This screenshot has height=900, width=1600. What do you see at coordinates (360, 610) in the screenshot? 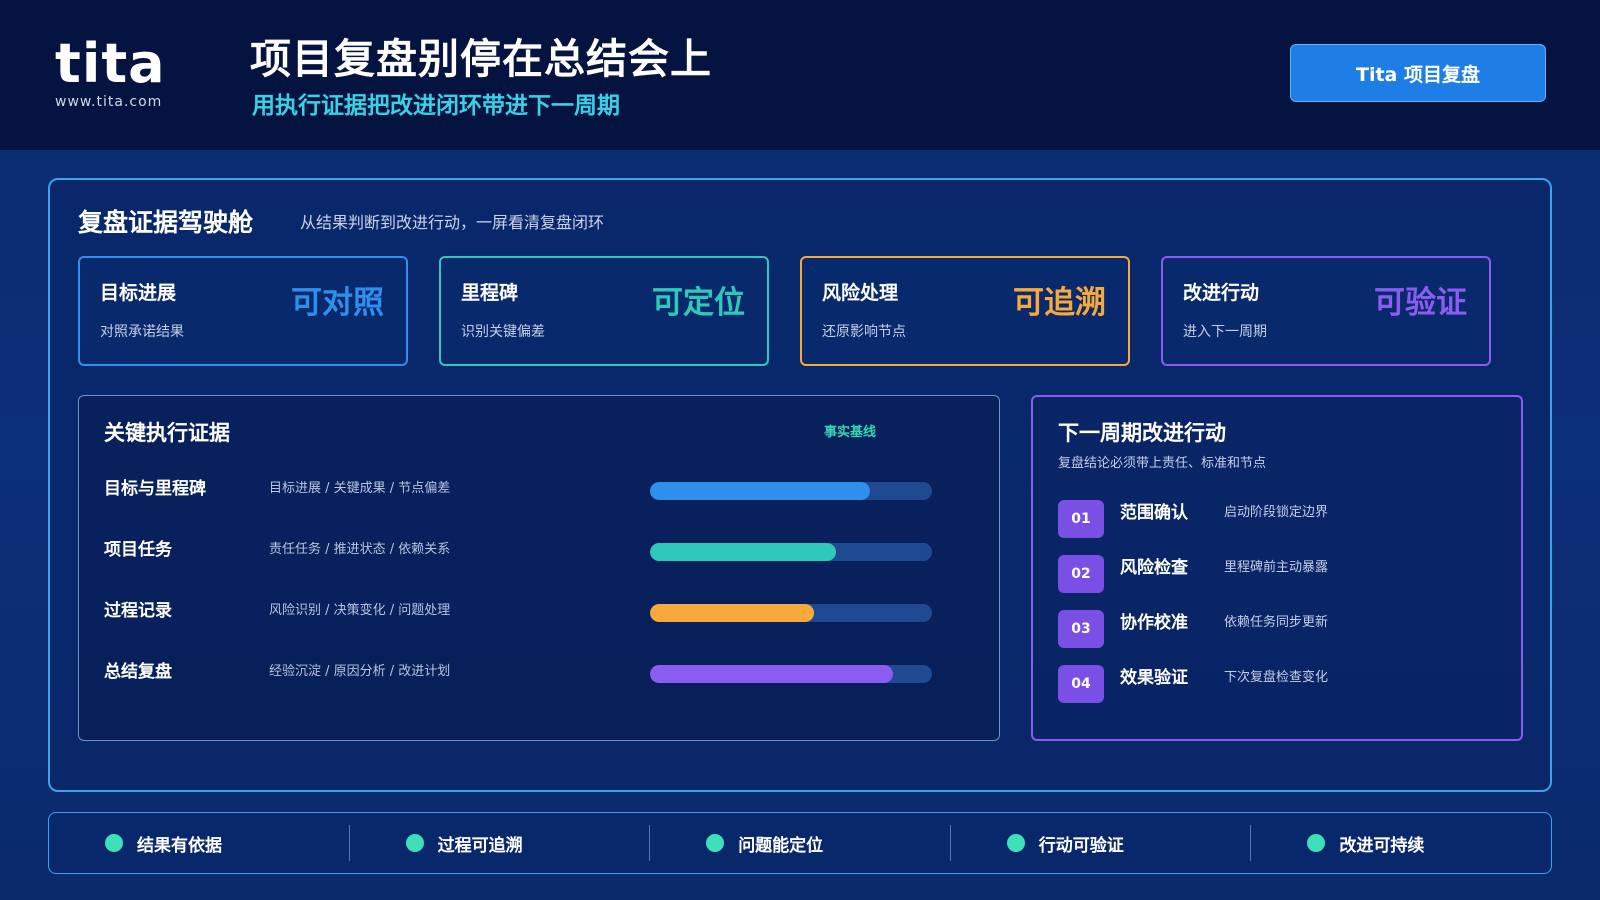
I see `evidence-description: 风险识别 / 决策变化 / 问题处理` at bounding box center [360, 610].